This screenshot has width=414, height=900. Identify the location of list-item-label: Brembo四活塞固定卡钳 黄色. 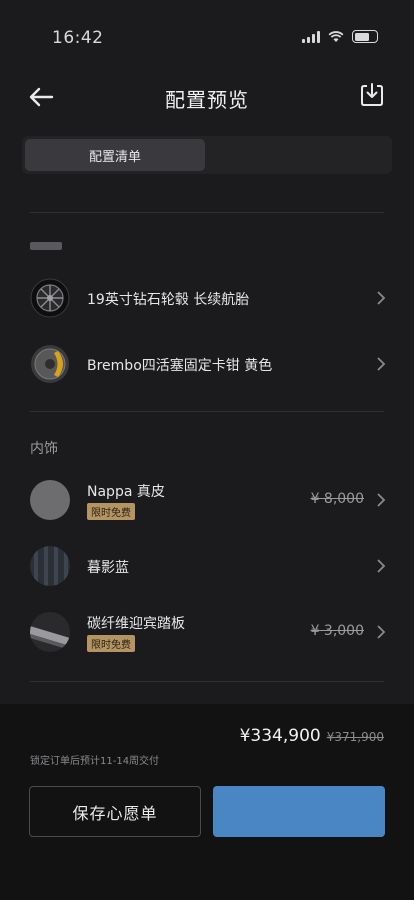
(180, 366).